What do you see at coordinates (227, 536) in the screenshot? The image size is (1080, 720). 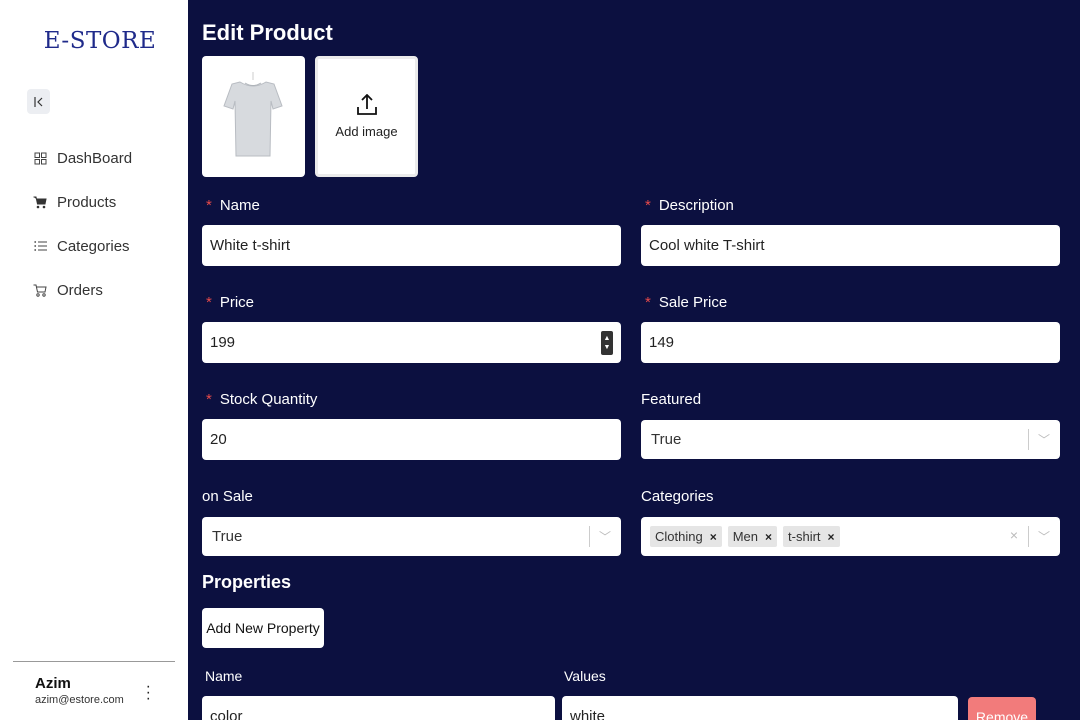 I see `on-sale-value: True` at bounding box center [227, 536].